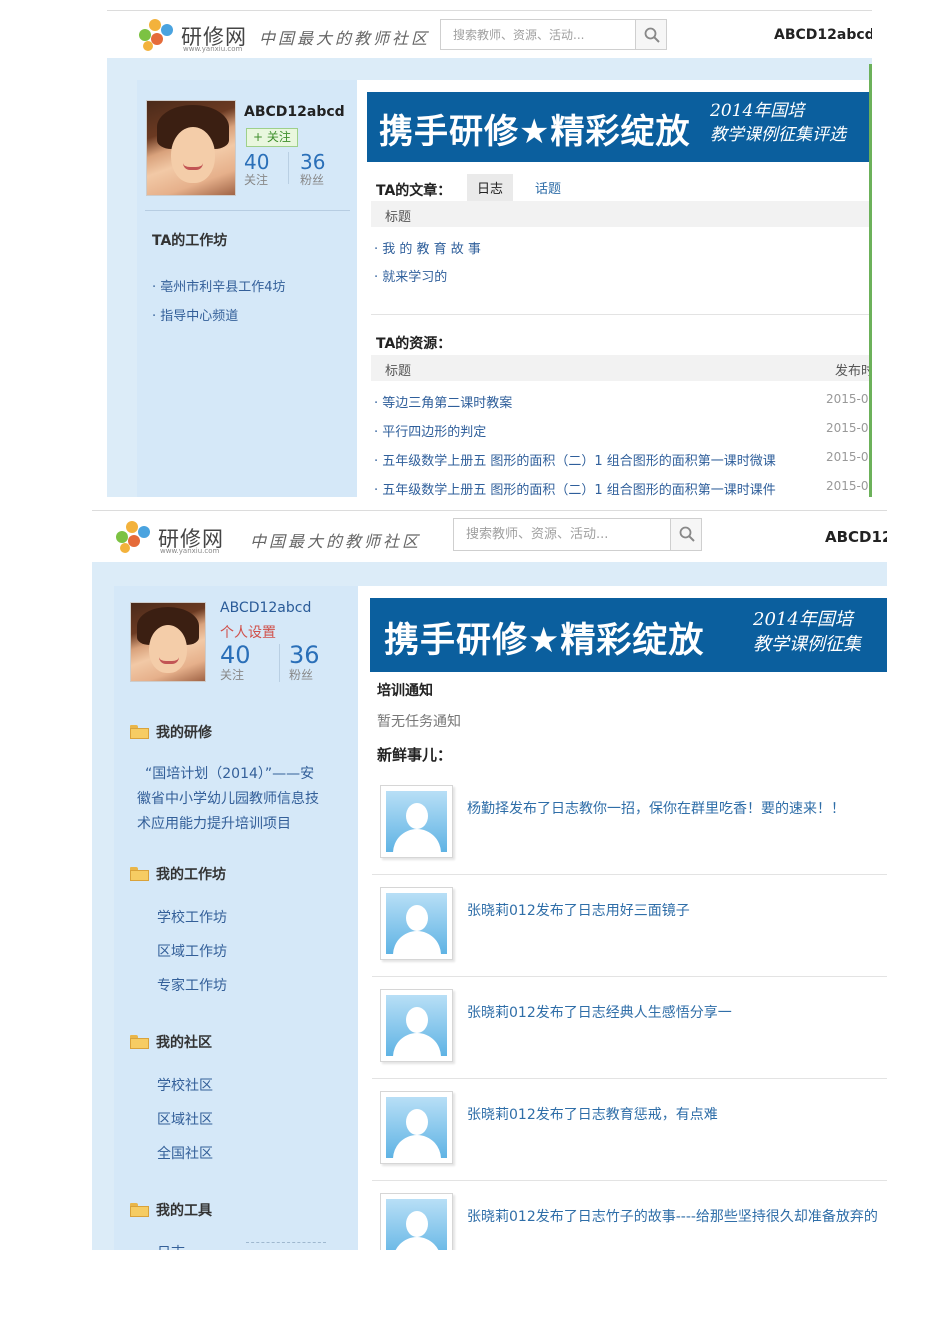  Describe the element at coordinates (185, 1153) in the screenshot. I see `national-community-link: 全国社区` at that location.